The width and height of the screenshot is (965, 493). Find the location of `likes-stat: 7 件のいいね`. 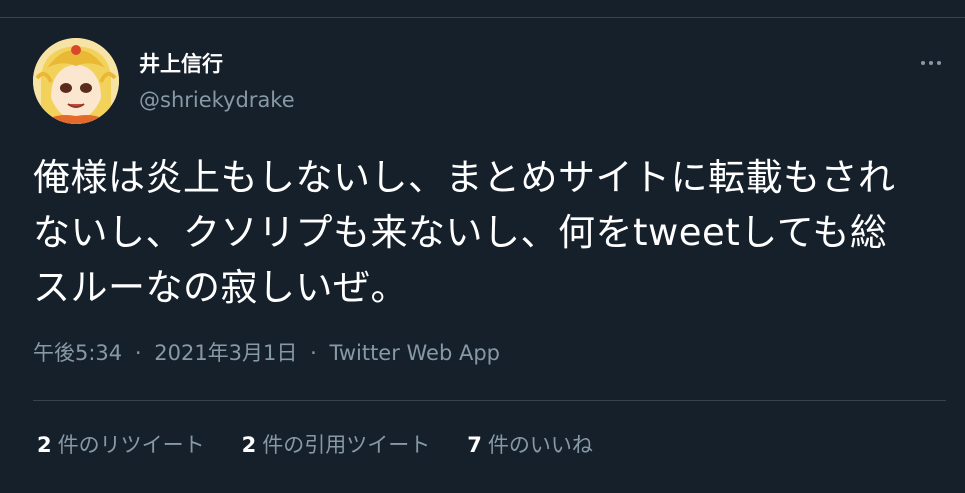

likes-stat: 7 件のいいね is located at coordinates (530, 445).